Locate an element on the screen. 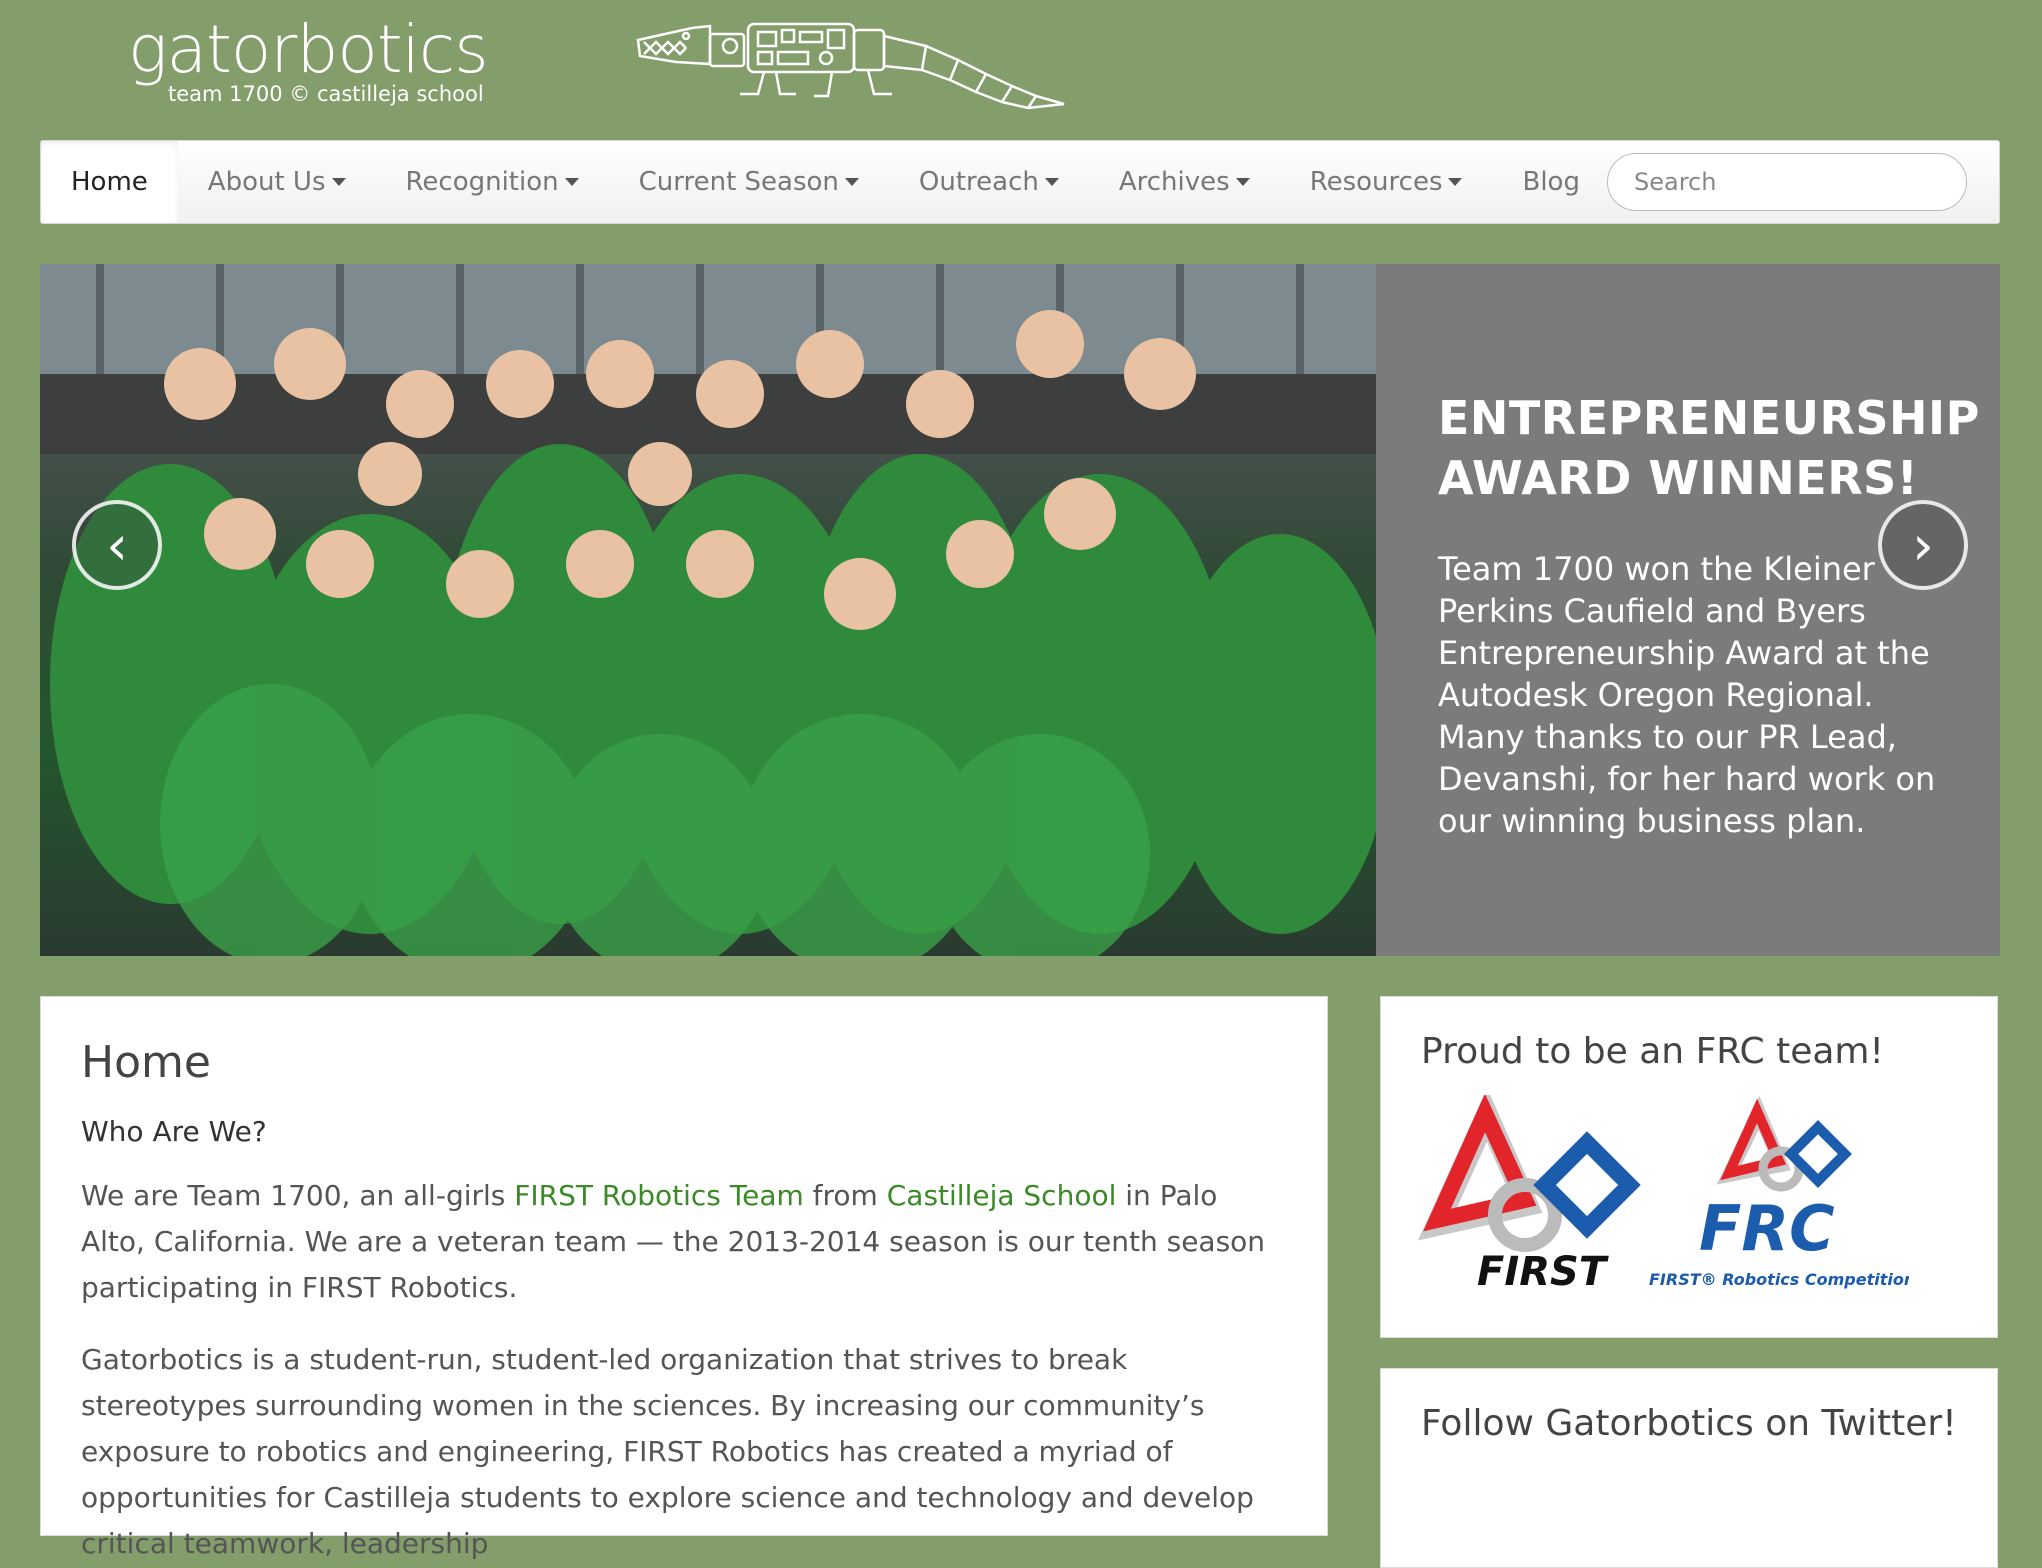  nav-label: Outreach is located at coordinates (978, 182).